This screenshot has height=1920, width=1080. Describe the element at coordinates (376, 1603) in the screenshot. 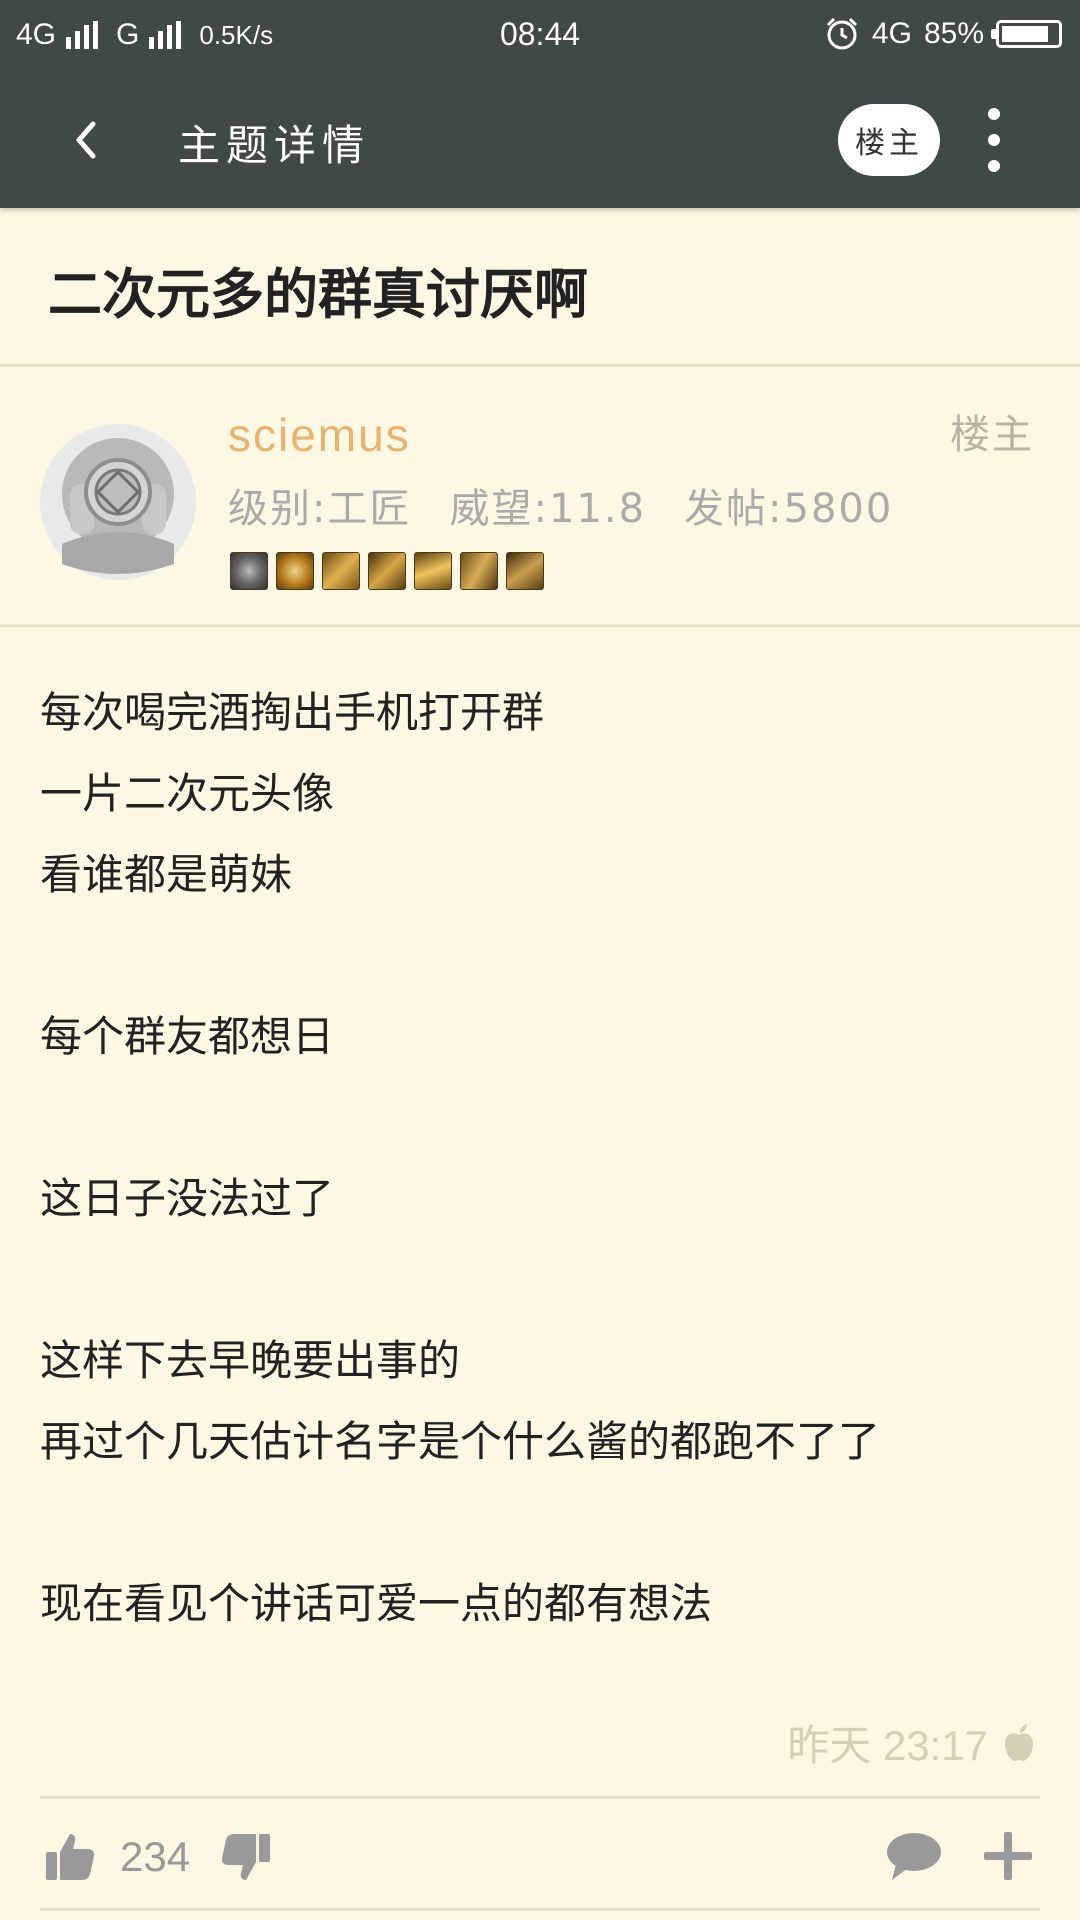

I see `post-line: 现在看见个讲话可爱一点的都有想法` at that location.